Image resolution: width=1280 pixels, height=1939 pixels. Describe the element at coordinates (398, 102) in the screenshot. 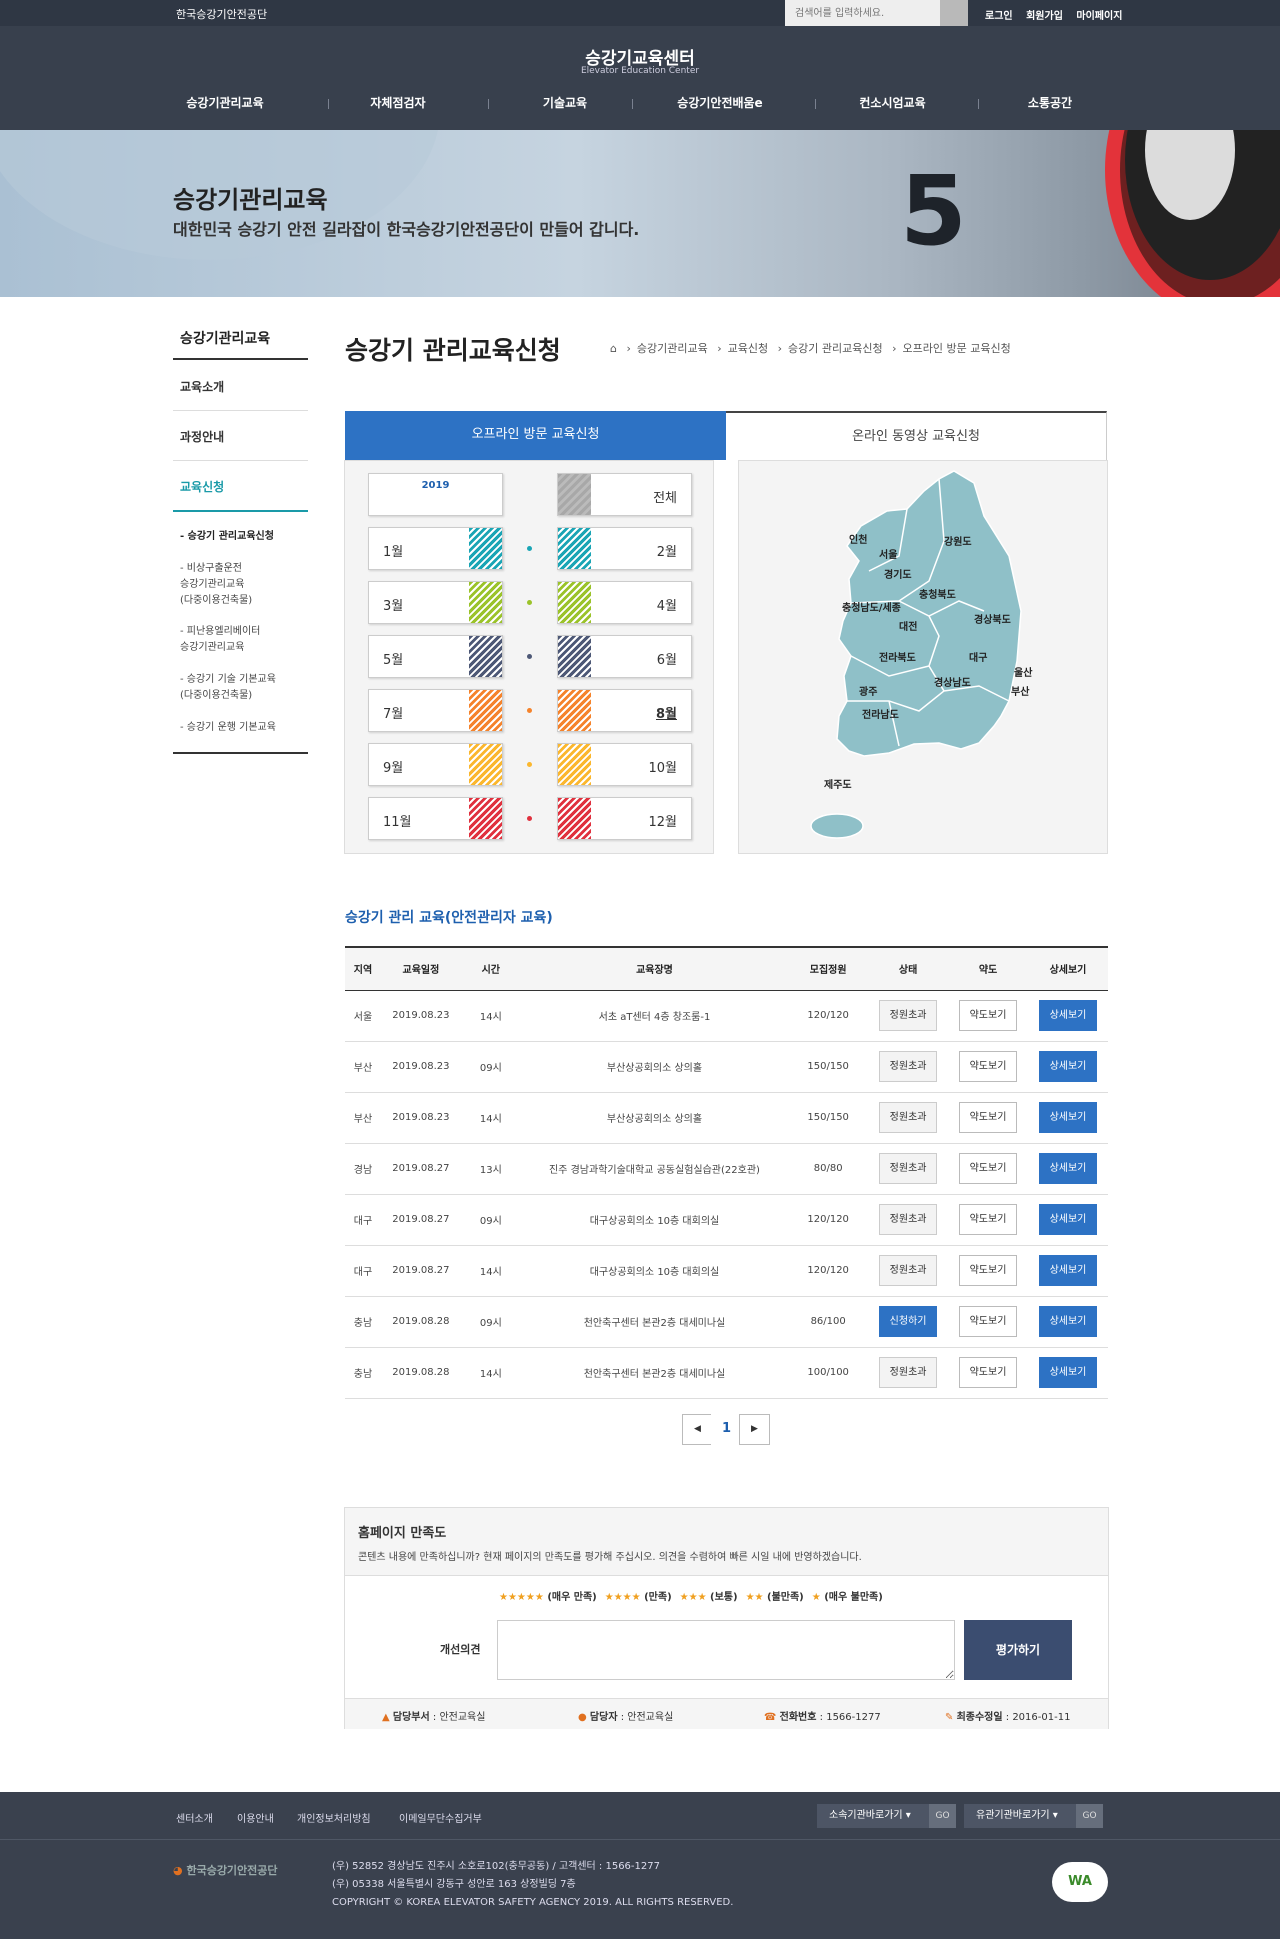

I see `nav-item-self-inspector: 자체점검자` at that location.